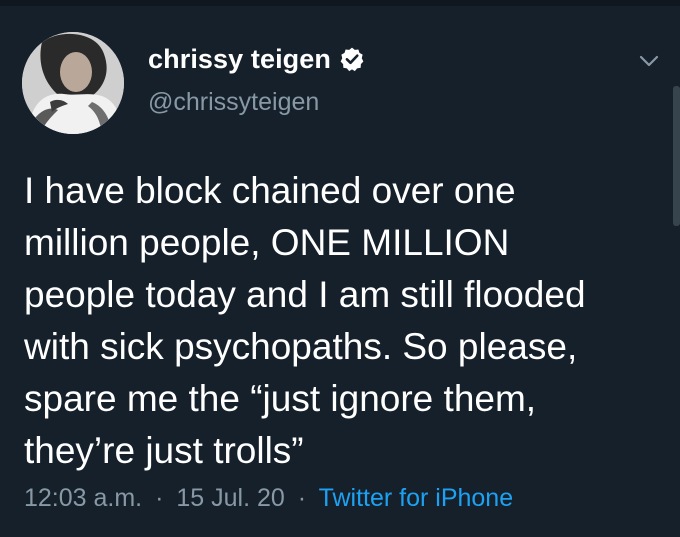 Image resolution: width=680 pixels, height=537 pixels. I want to click on name-row: chrissy teigen, so click(256, 59).